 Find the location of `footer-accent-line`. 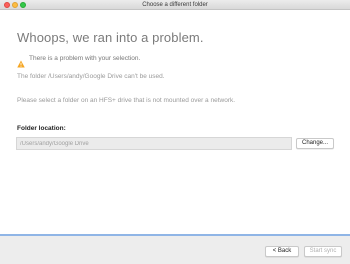

footer-accent-line is located at coordinates (175, 235).